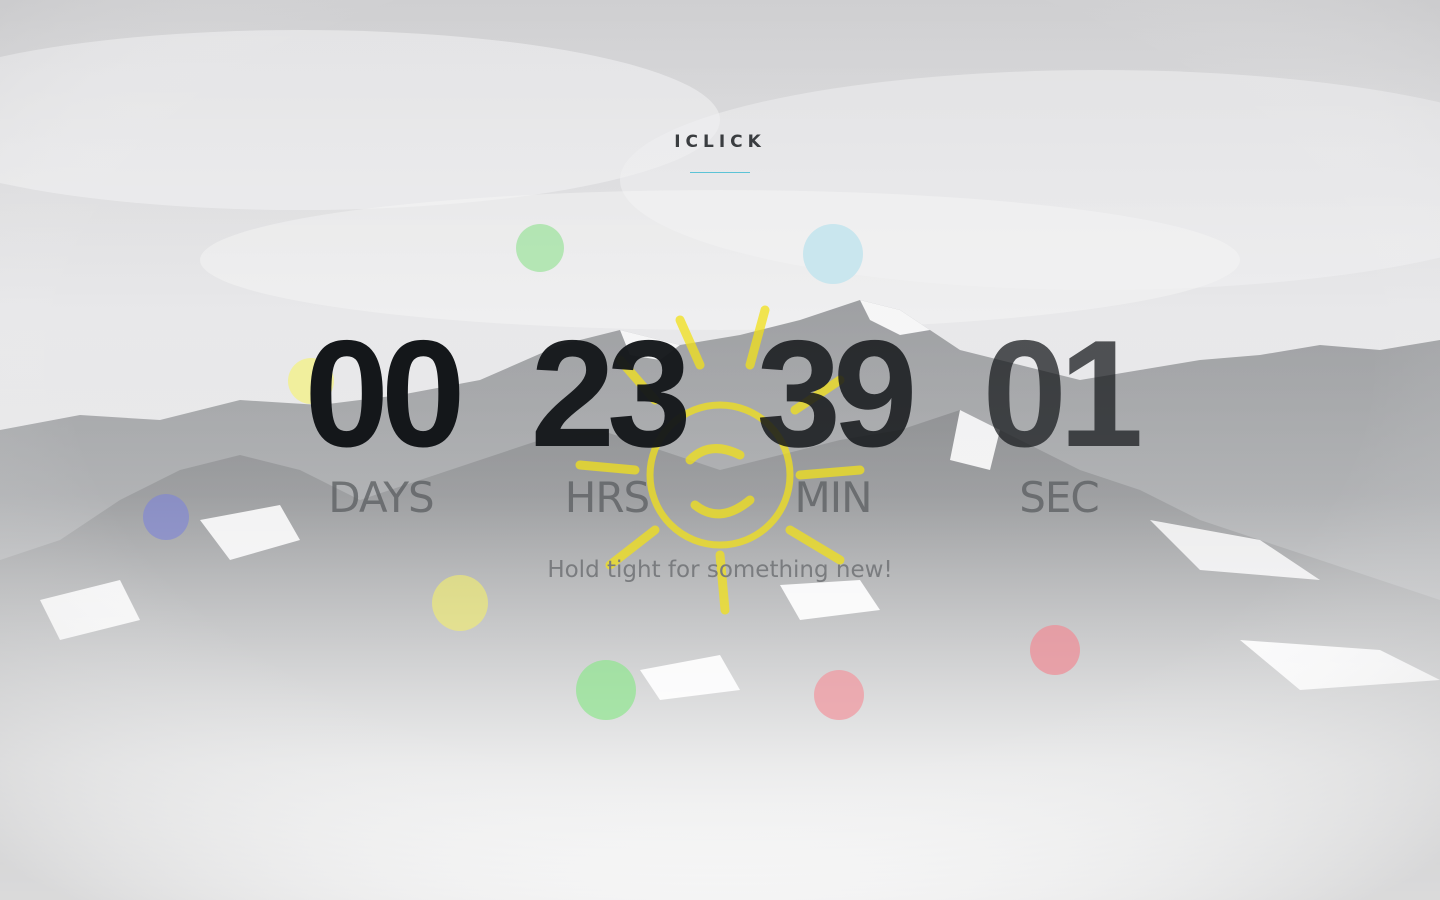  I want to click on decor-dot-green, so click(540, 248).